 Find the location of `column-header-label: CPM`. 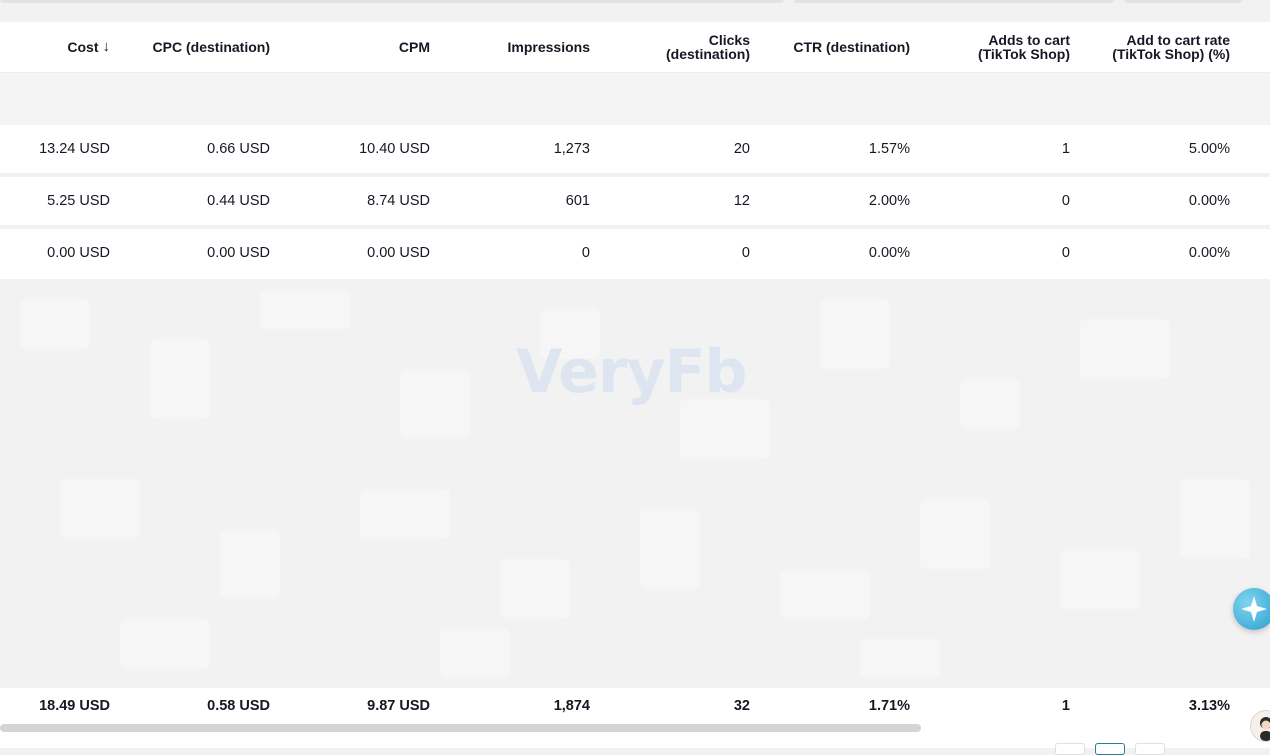

column-header-label: CPM is located at coordinates (414, 47).